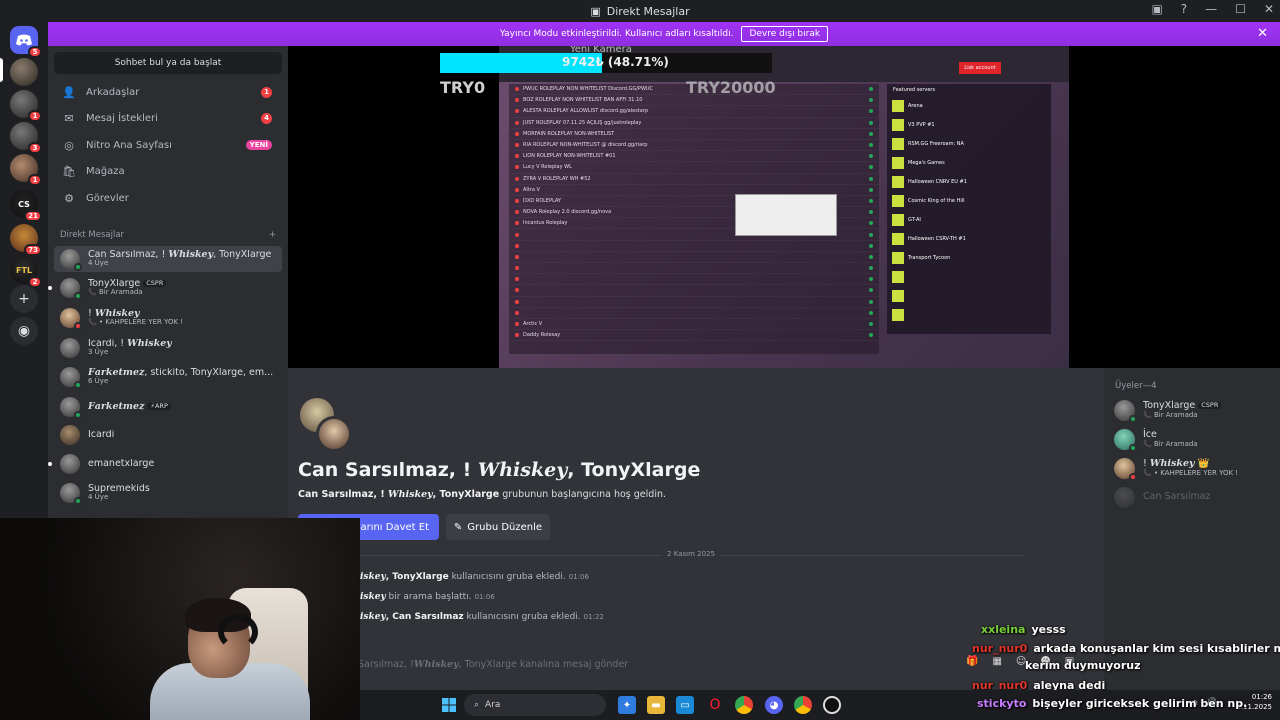 Image resolution: width=1280 pixels, height=720 pixels. What do you see at coordinates (168, 118) in the screenshot?
I see `nav-message-requests: ✉ Mesaj İstekleri 4` at bounding box center [168, 118].